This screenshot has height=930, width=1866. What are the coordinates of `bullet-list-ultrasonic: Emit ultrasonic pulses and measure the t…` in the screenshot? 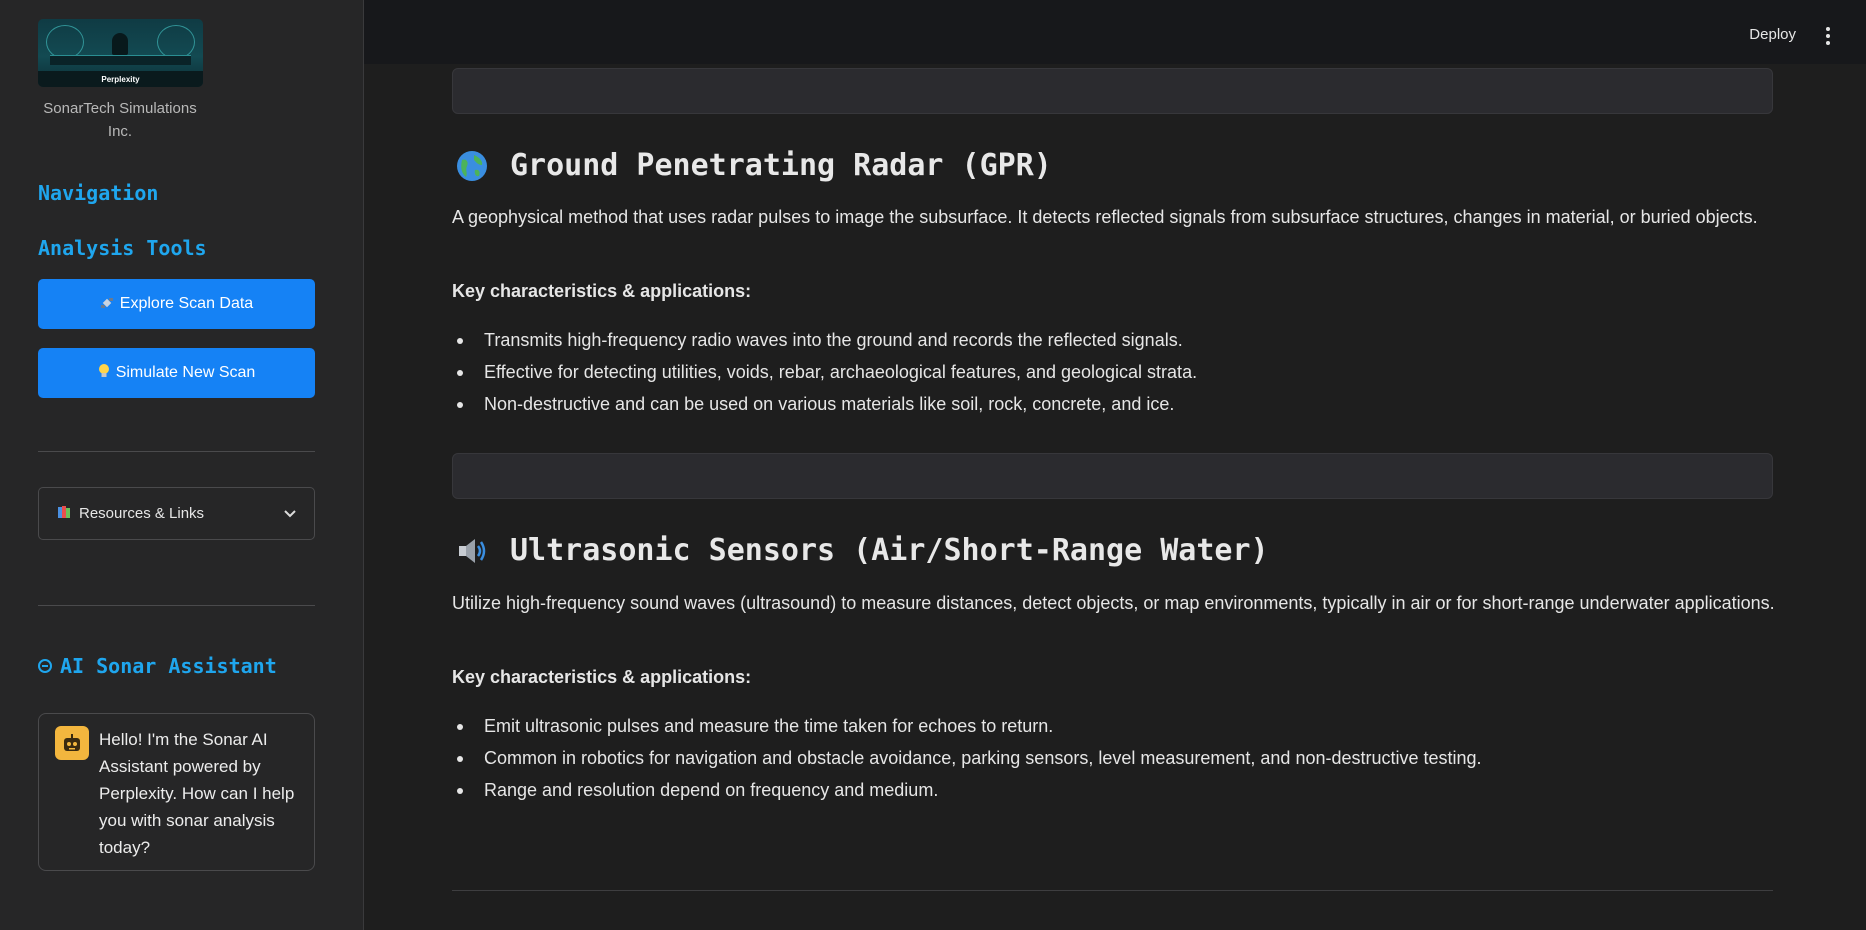 It's located at (967, 758).